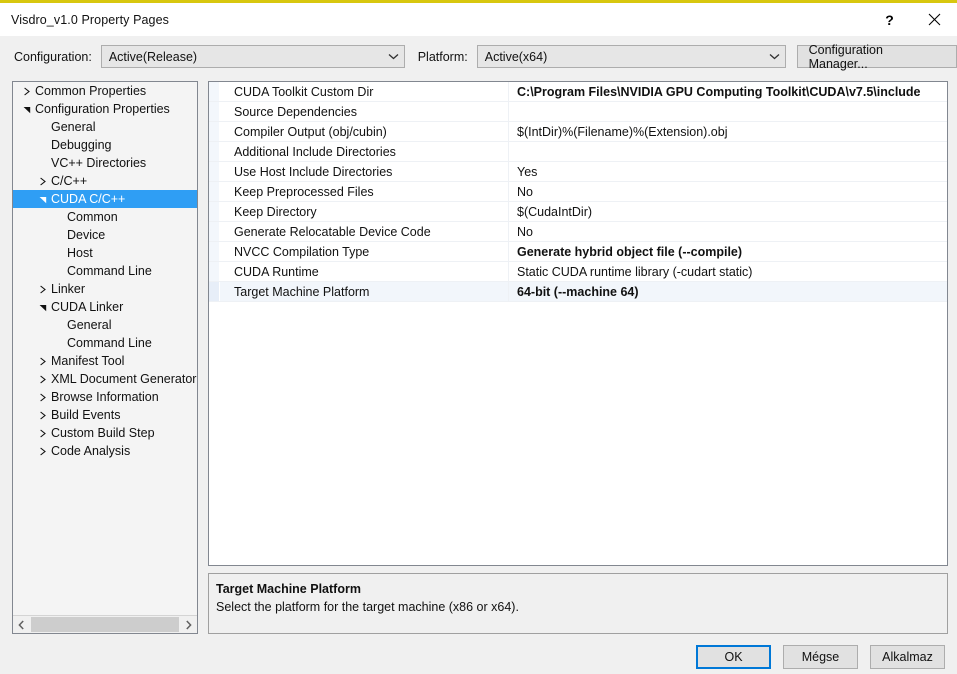 The width and height of the screenshot is (957, 674). Describe the element at coordinates (733, 657) in the screenshot. I see `ok-button: OK` at that location.